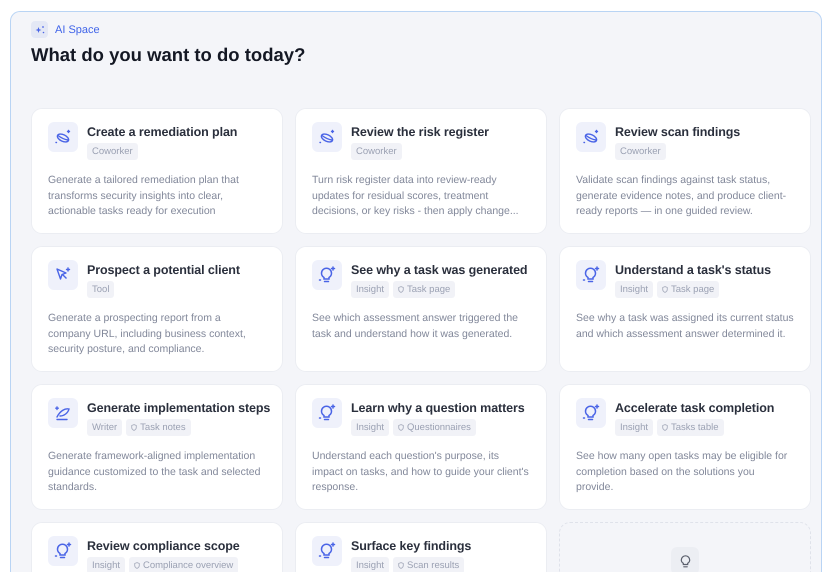 The height and width of the screenshot is (572, 831). Describe the element at coordinates (411, 546) in the screenshot. I see `card-title: Surface key findings` at that location.